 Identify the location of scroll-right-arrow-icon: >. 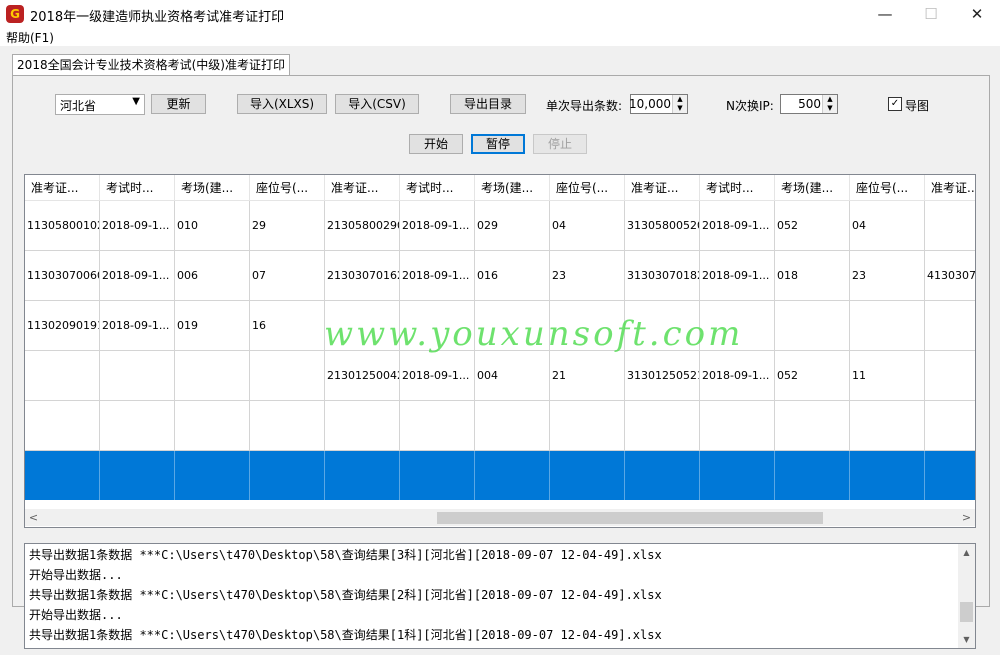
(966, 517).